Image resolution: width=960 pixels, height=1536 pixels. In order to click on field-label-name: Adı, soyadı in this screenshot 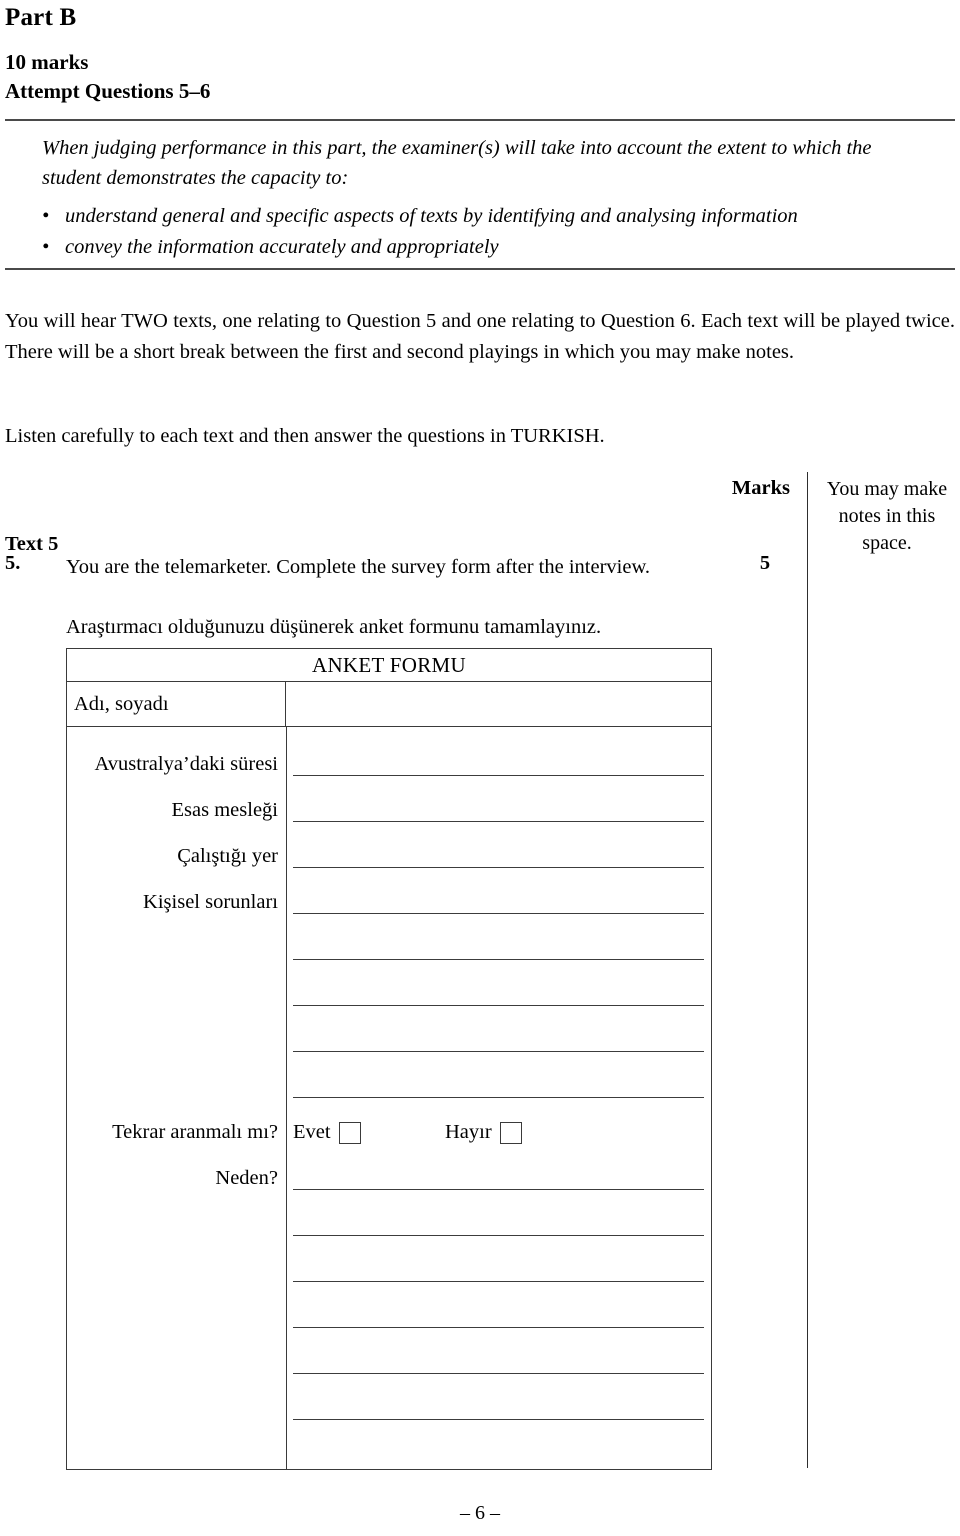, I will do `click(176, 704)`.